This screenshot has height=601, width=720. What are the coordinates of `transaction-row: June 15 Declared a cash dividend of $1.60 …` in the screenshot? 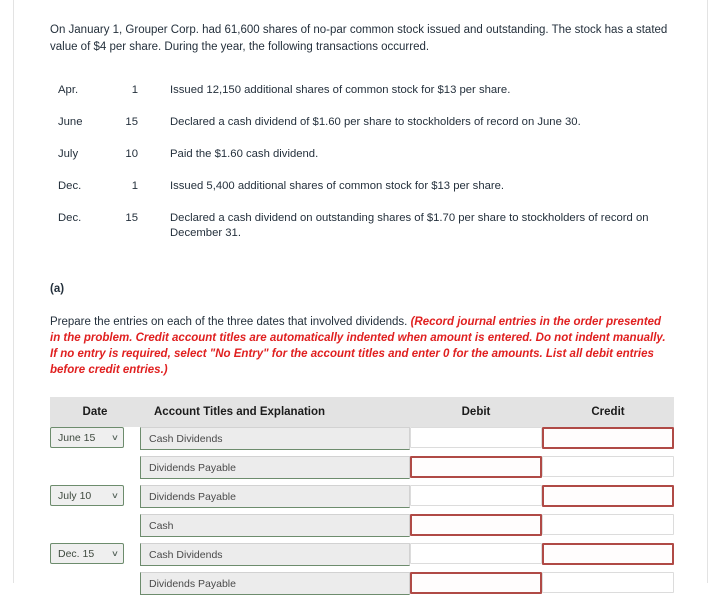 It's located at (360, 122).